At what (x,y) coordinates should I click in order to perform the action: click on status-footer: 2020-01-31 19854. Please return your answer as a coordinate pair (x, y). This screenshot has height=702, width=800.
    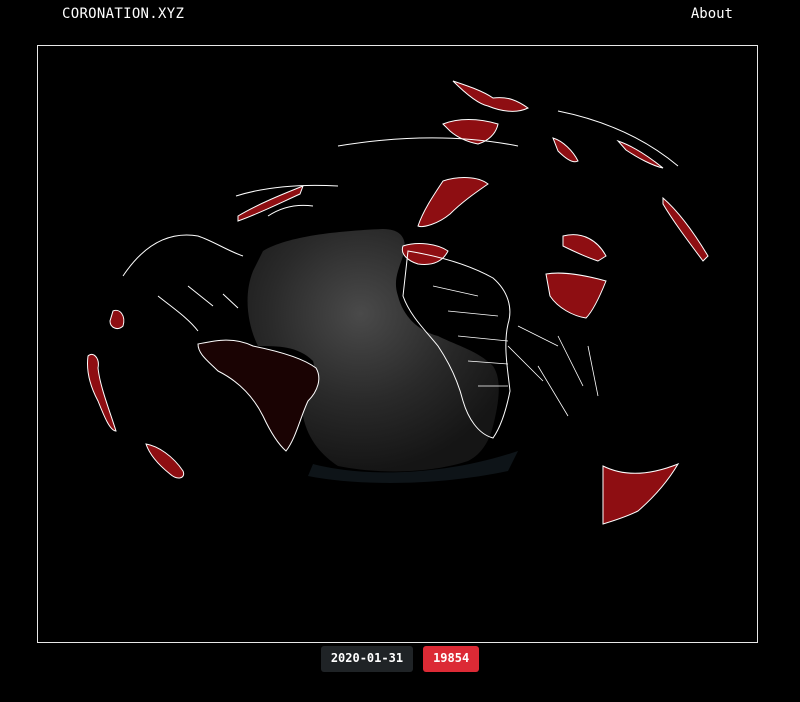
    Looking at the image, I should click on (400, 659).